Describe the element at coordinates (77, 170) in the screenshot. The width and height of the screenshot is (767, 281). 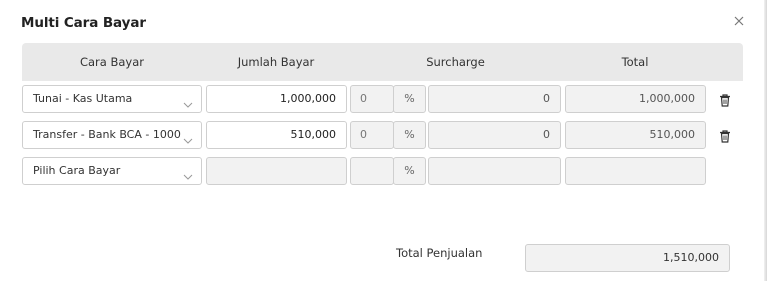
I see `payment-method-placeholder: Pilih Cara Bayar` at that location.